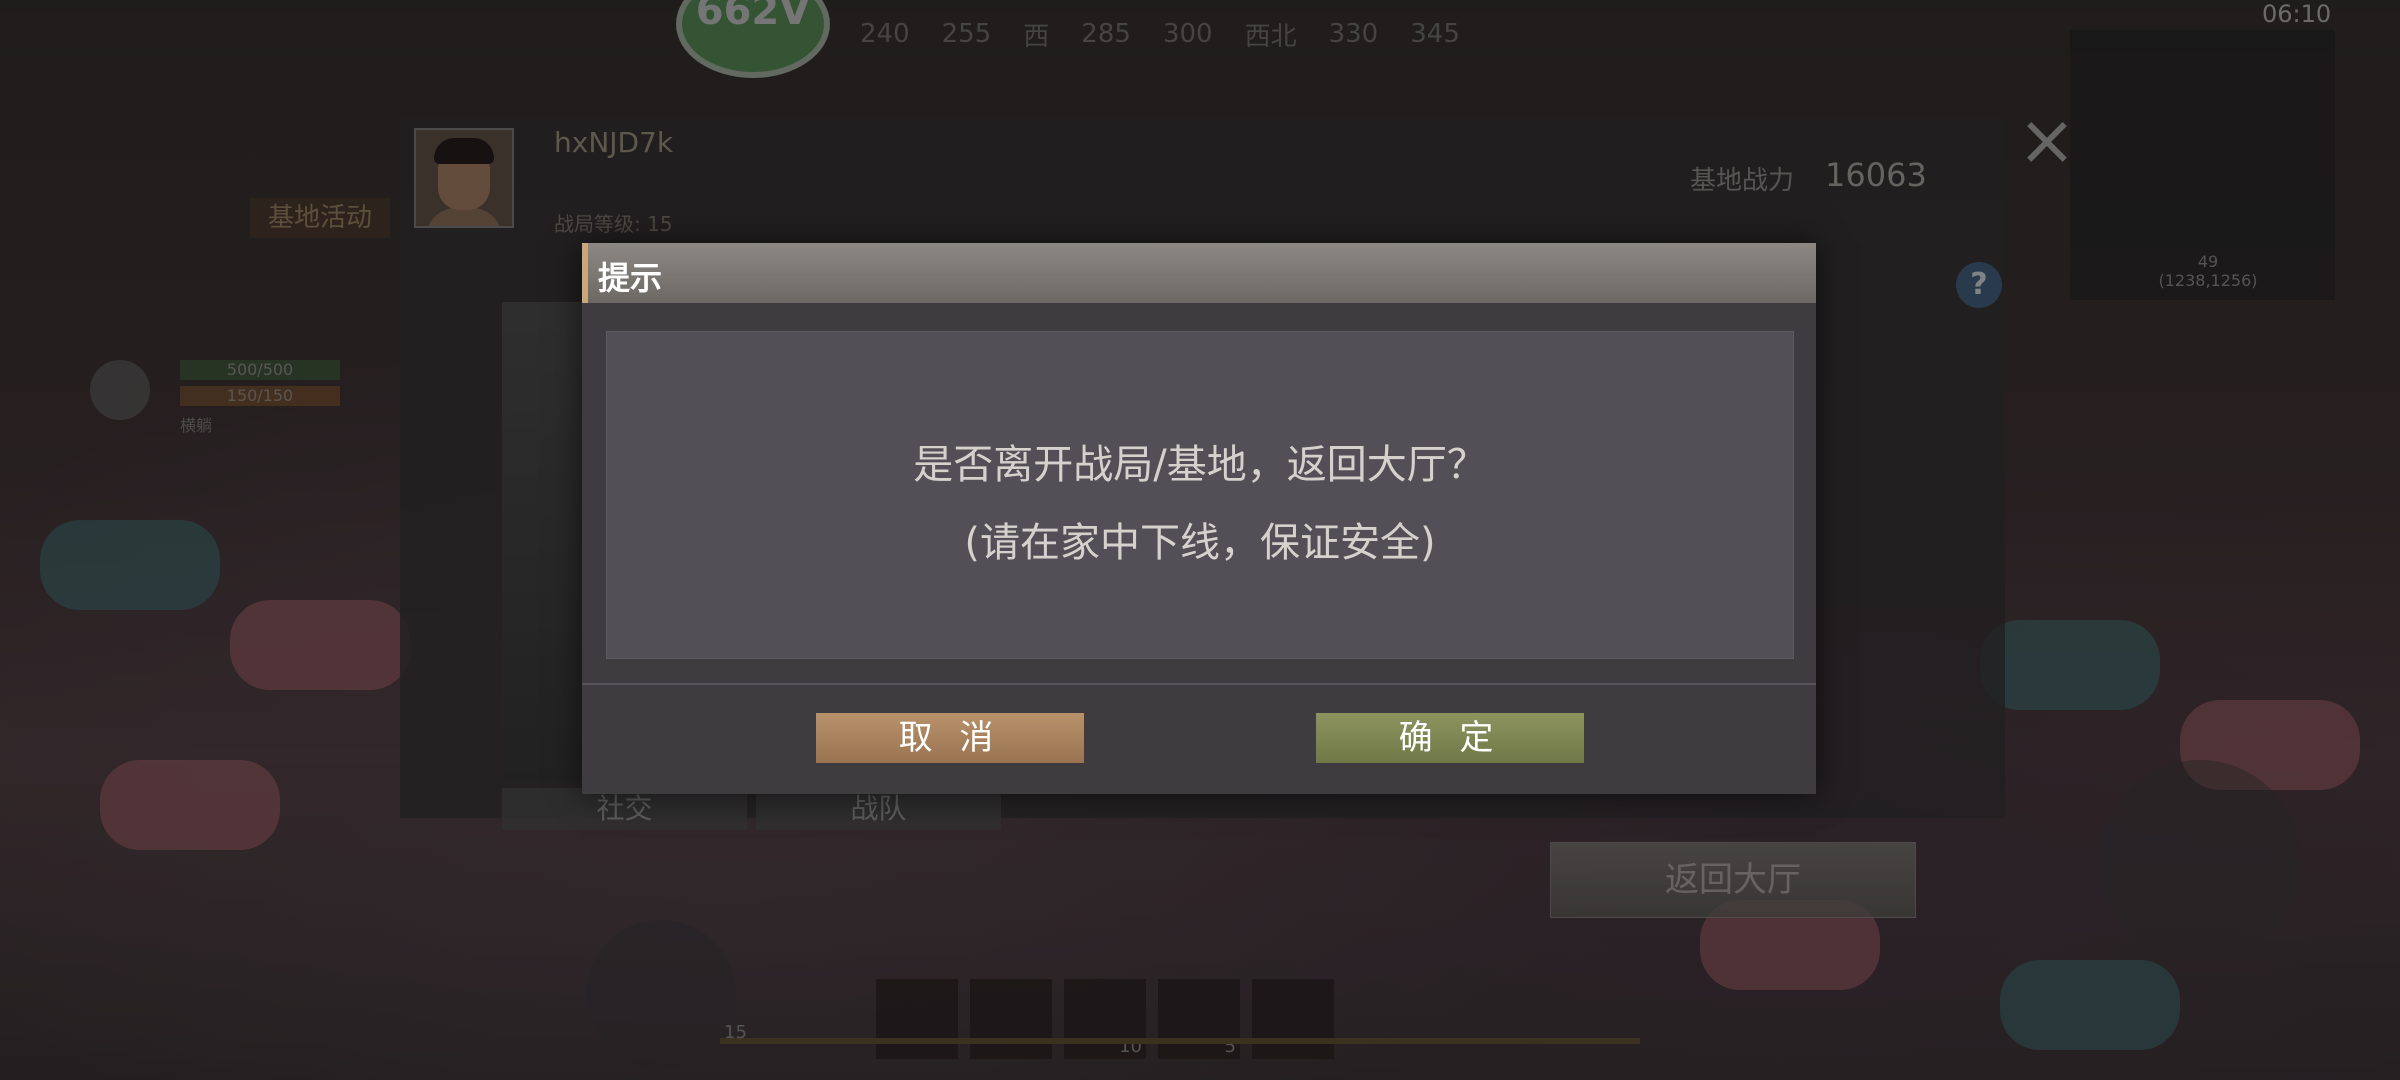 This screenshot has width=2400, height=1080. What do you see at coordinates (630, 278) in the screenshot?
I see `dialog-title: 提示` at bounding box center [630, 278].